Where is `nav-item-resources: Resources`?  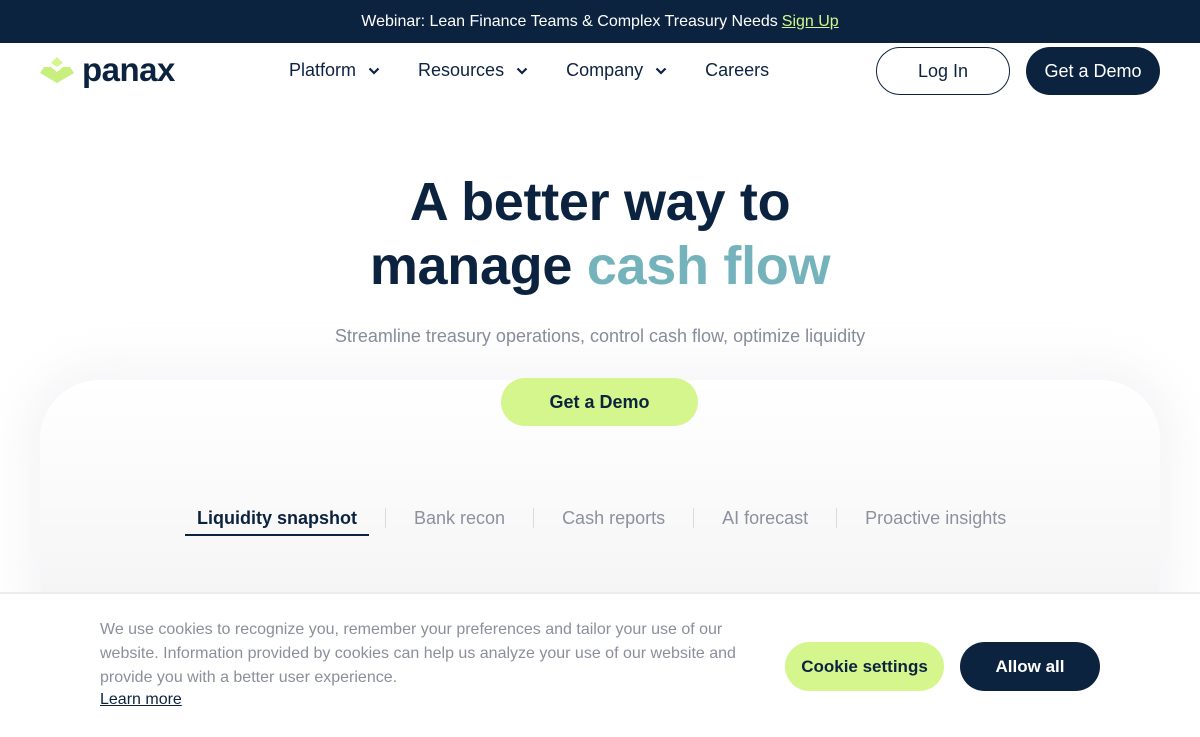
nav-item-resources: Resources is located at coordinates (473, 70).